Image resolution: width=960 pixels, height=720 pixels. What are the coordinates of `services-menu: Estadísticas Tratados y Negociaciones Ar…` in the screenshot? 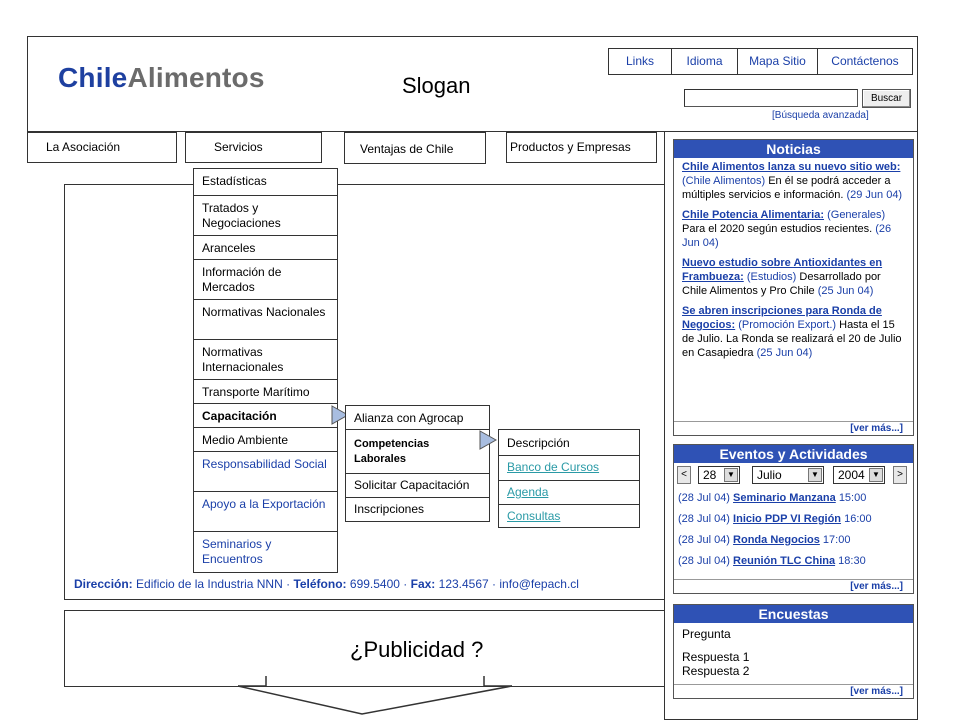 It's located at (265, 370).